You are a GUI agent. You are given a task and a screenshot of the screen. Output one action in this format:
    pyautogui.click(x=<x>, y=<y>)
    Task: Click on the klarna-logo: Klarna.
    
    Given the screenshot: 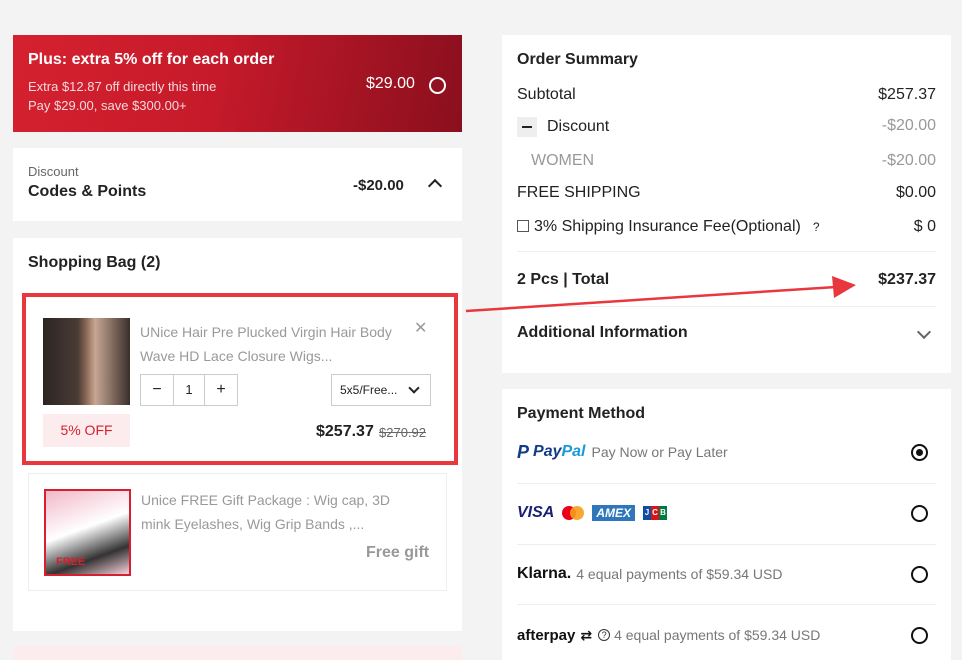 What is the action you would take?
    pyautogui.click(x=544, y=573)
    